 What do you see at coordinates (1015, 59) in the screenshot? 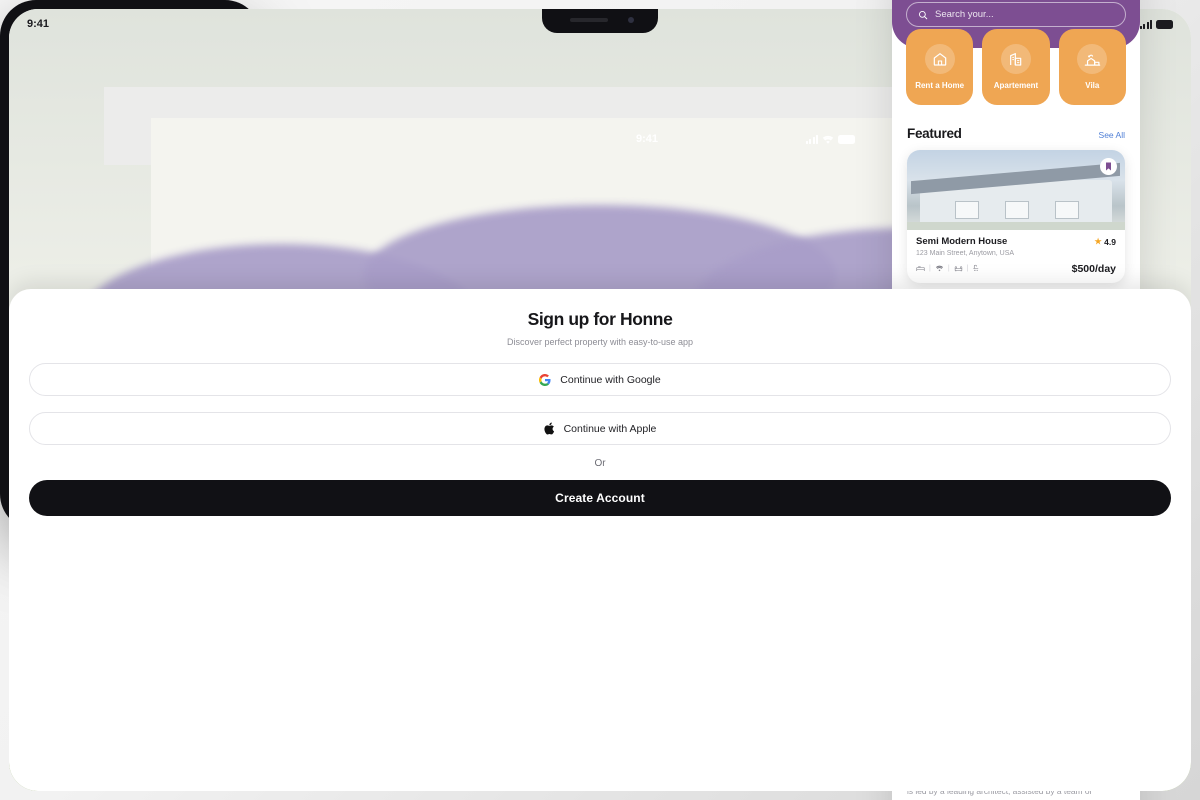
I see `apartment-icon` at bounding box center [1015, 59].